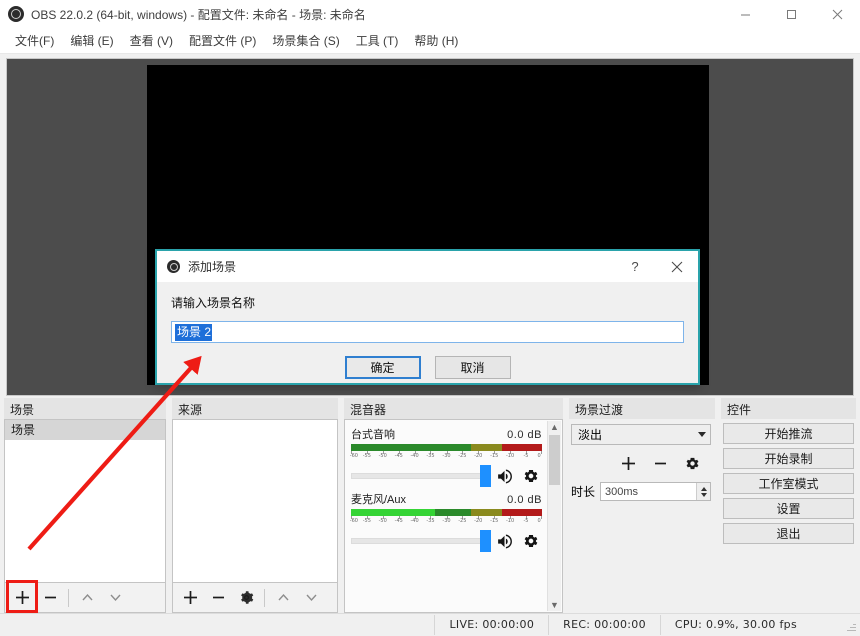  What do you see at coordinates (446, 434) in the screenshot?
I see `channel-header: 台式音响 0.0 dB` at bounding box center [446, 434].